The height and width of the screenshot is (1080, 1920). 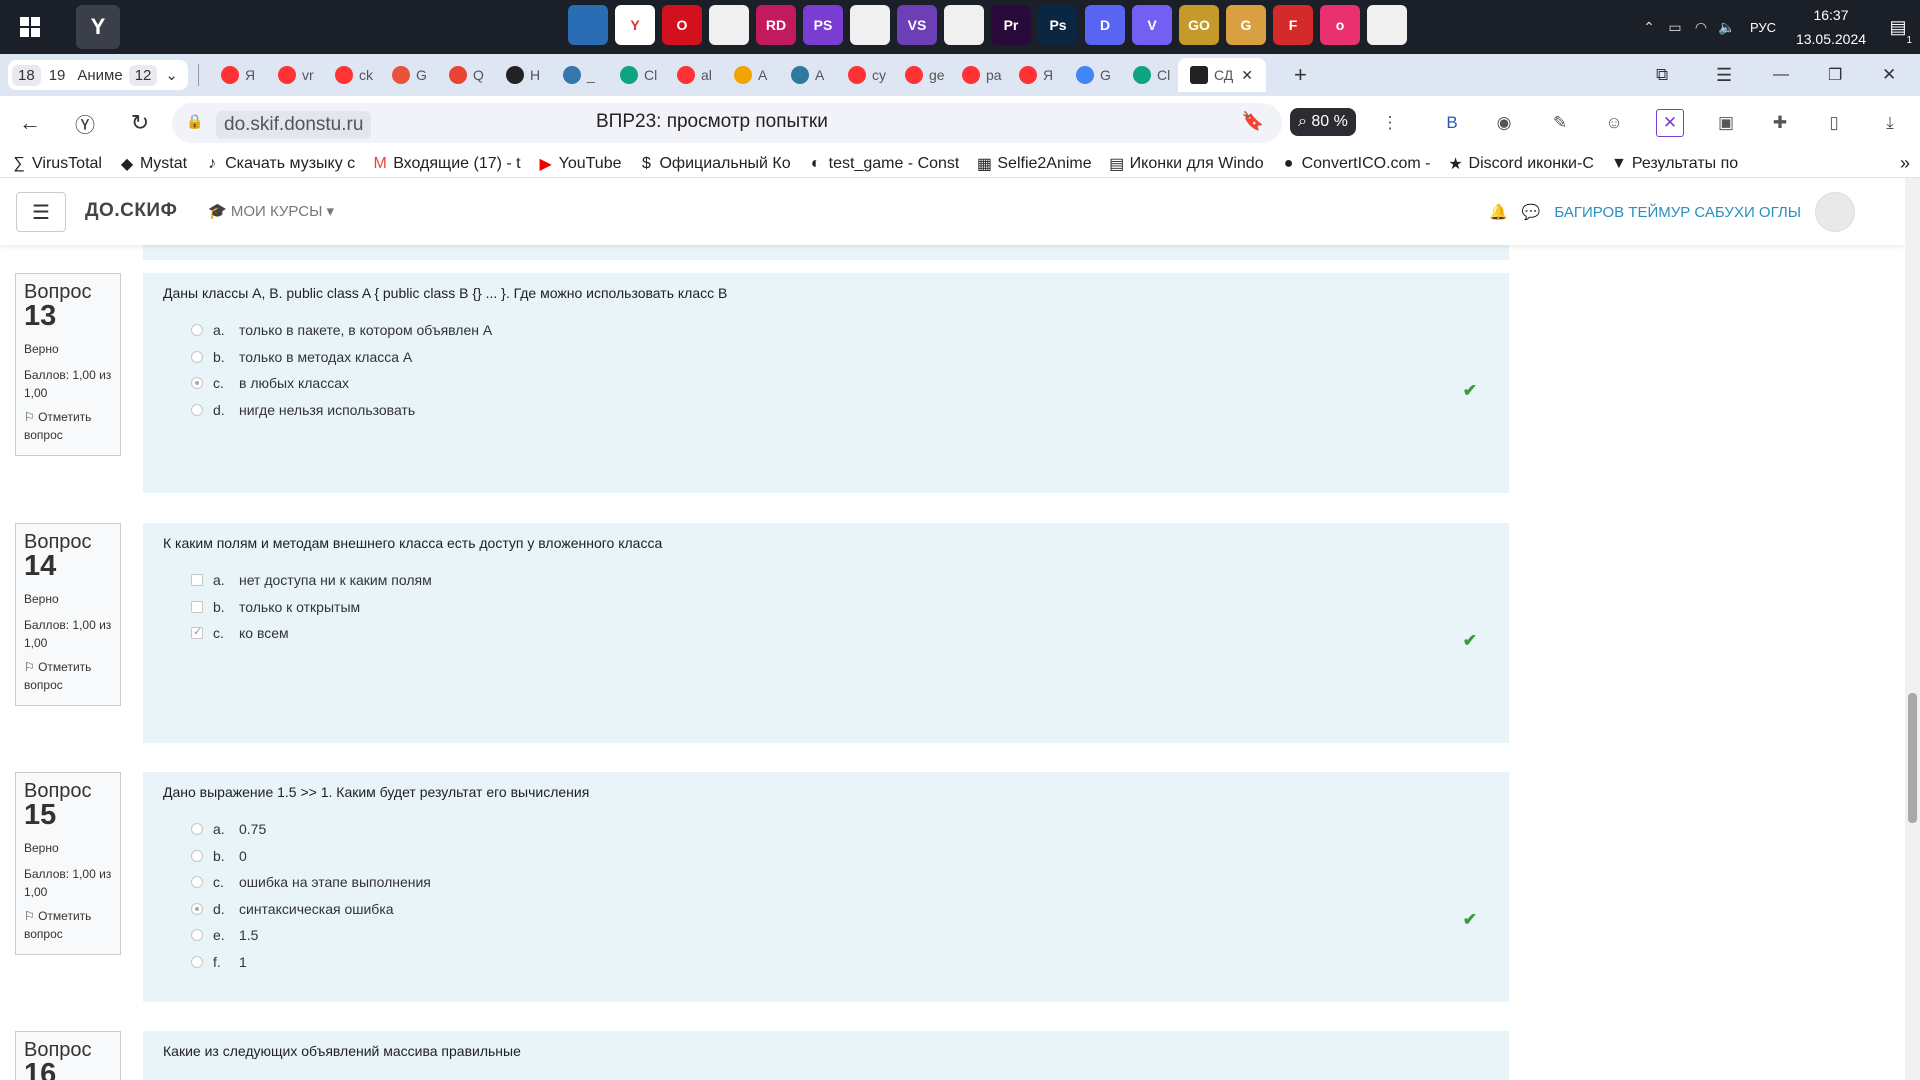 I want to click on scrollbar-thumb, so click(x=1912, y=758).